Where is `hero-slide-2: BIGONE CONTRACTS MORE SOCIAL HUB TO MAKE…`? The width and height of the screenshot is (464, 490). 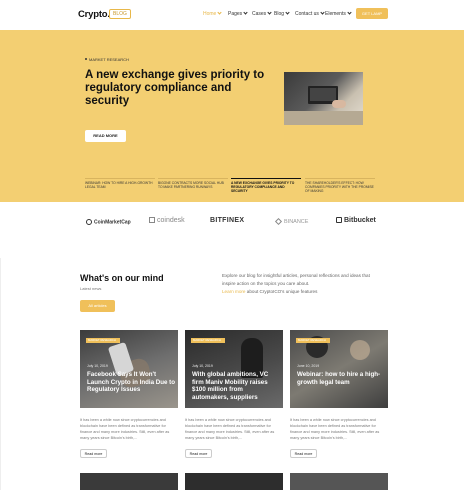
hero-slide-2: BIGONE CONTRACTS MORE SOCIAL HUB TO MAKE… is located at coordinates (193, 183).